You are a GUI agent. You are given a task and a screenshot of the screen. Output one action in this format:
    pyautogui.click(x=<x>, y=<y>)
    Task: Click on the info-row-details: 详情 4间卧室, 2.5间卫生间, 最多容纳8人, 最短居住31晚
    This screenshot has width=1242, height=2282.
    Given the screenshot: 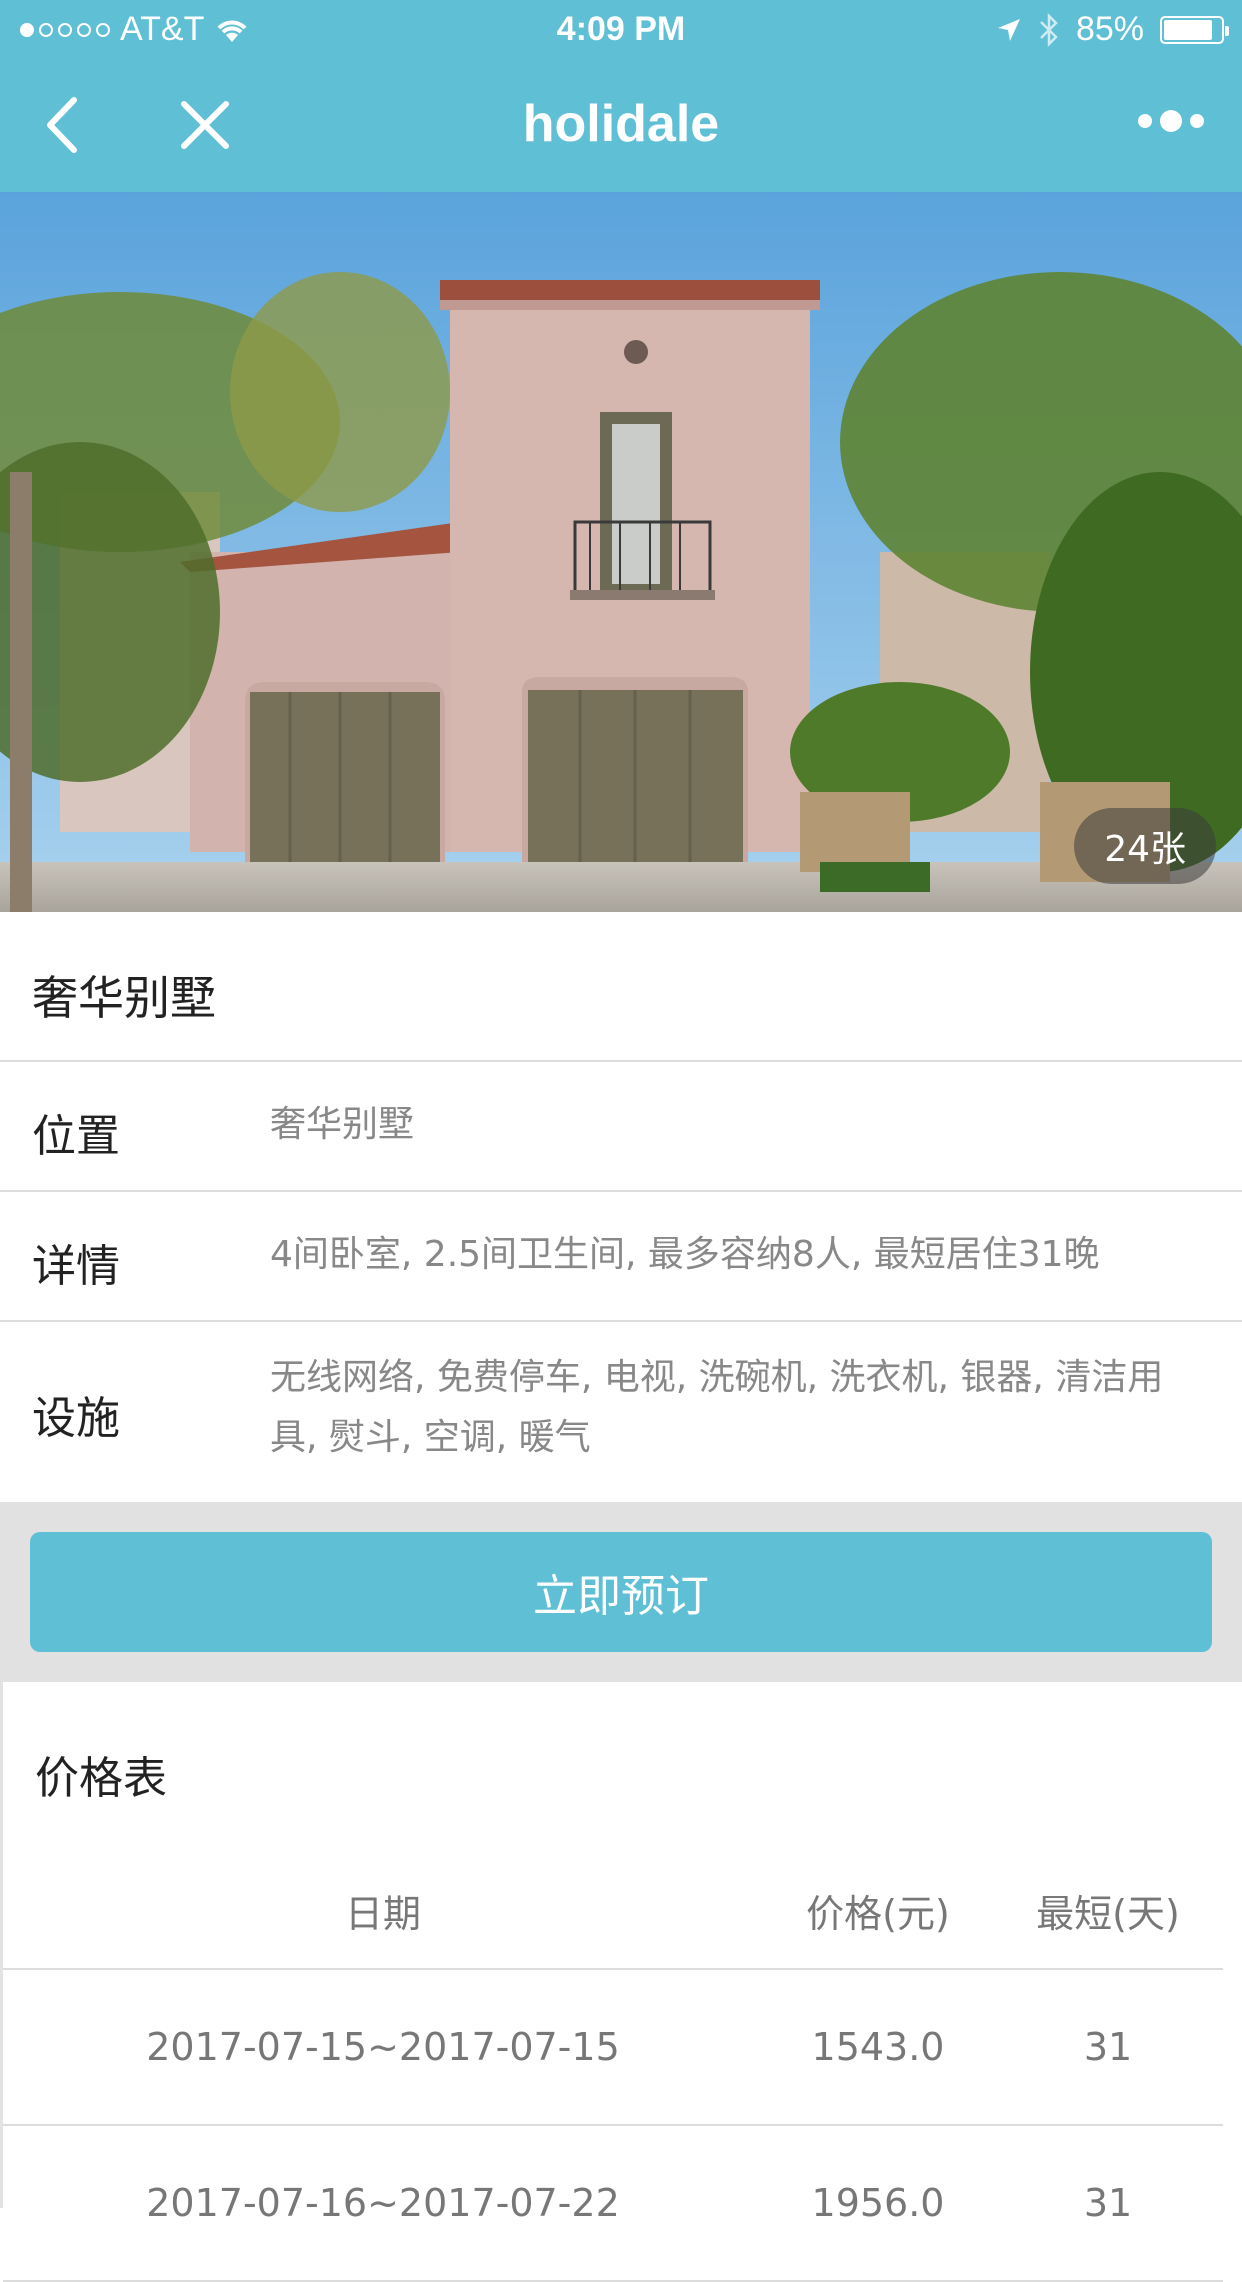 What is the action you would take?
    pyautogui.click(x=621, y=1257)
    